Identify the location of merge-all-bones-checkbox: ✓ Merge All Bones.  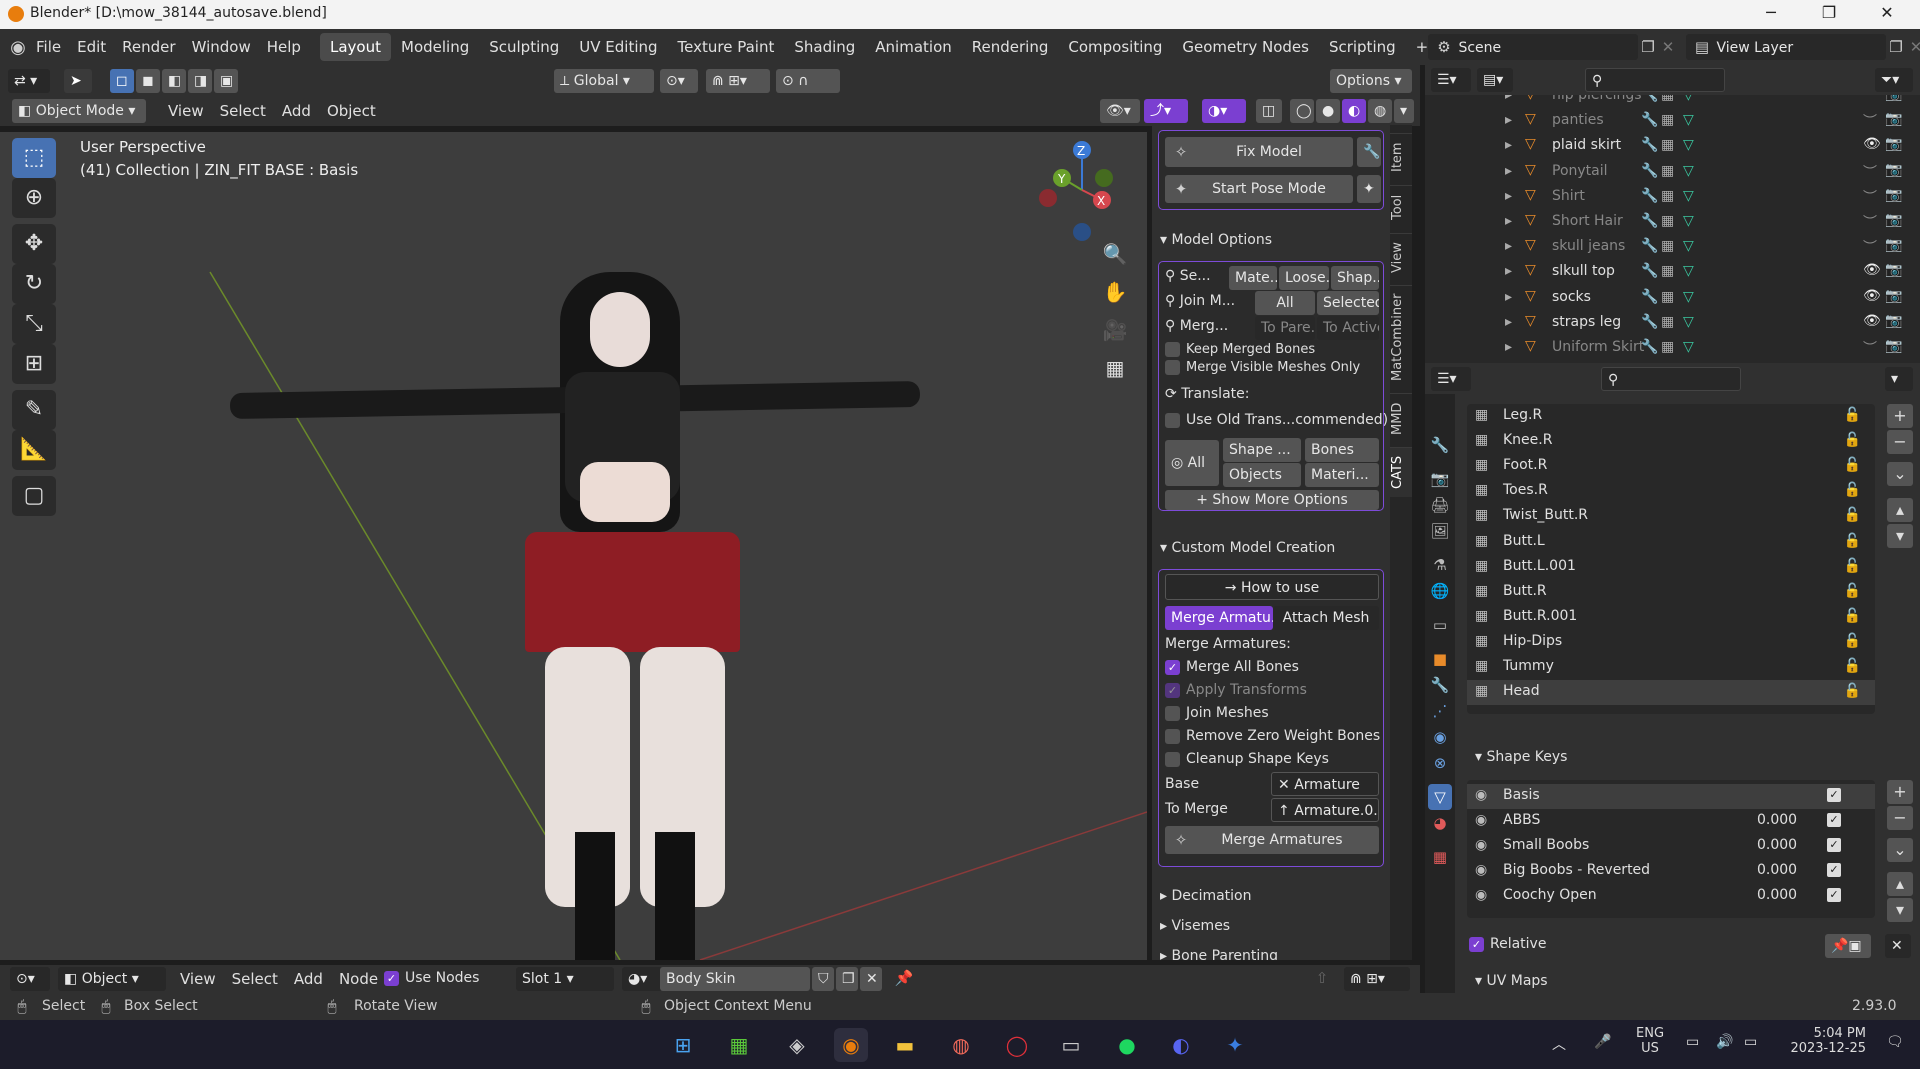
(1232, 667).